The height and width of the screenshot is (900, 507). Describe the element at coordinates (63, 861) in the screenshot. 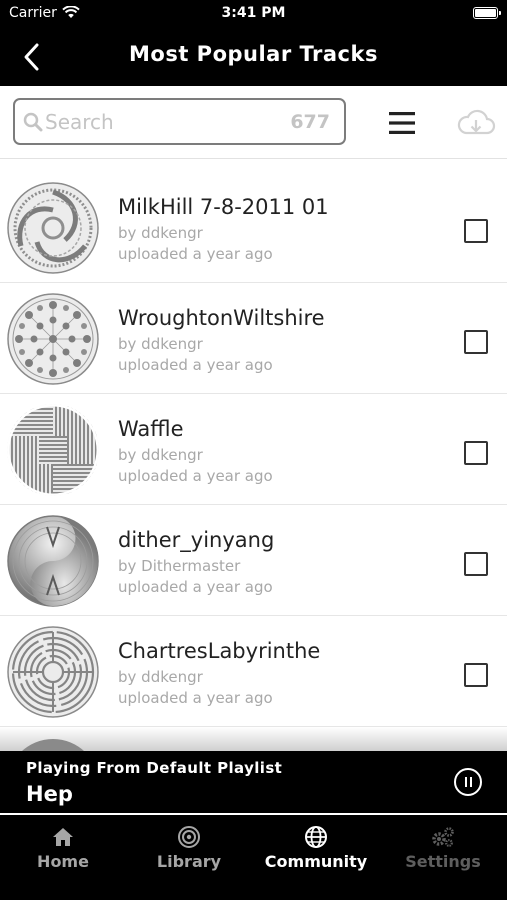

I see `tab-home-label: Home` at that location.